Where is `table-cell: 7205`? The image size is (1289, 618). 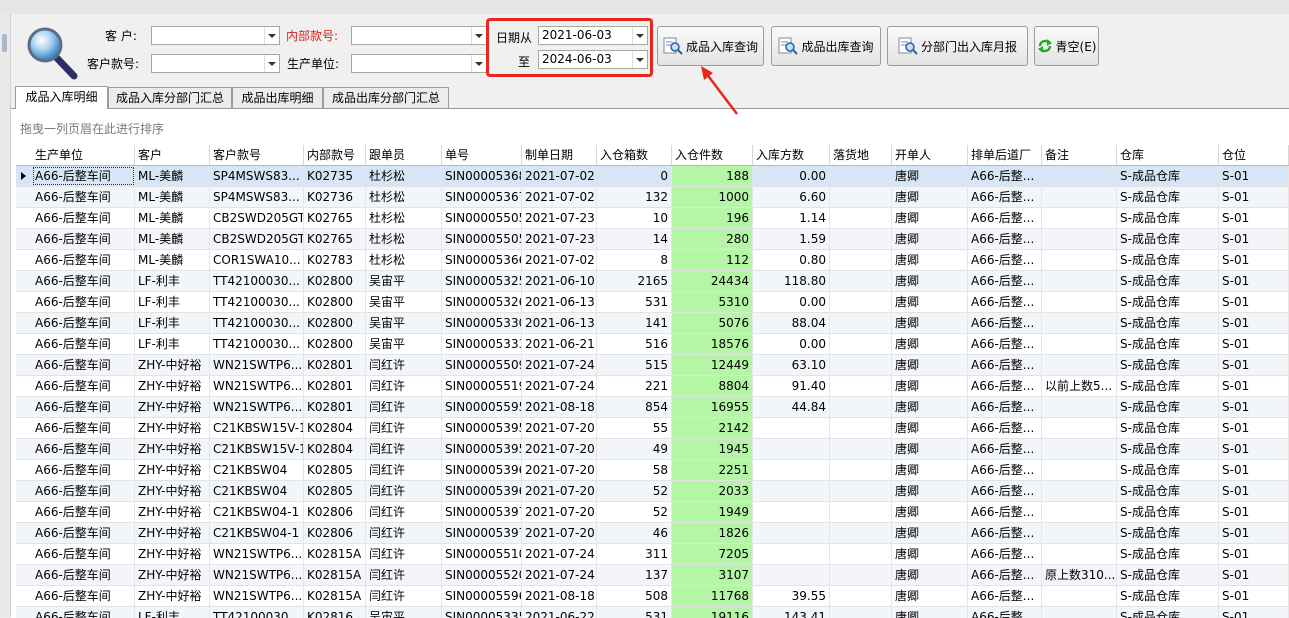
table-cell: 7205 is located at coordinates (712, 554).